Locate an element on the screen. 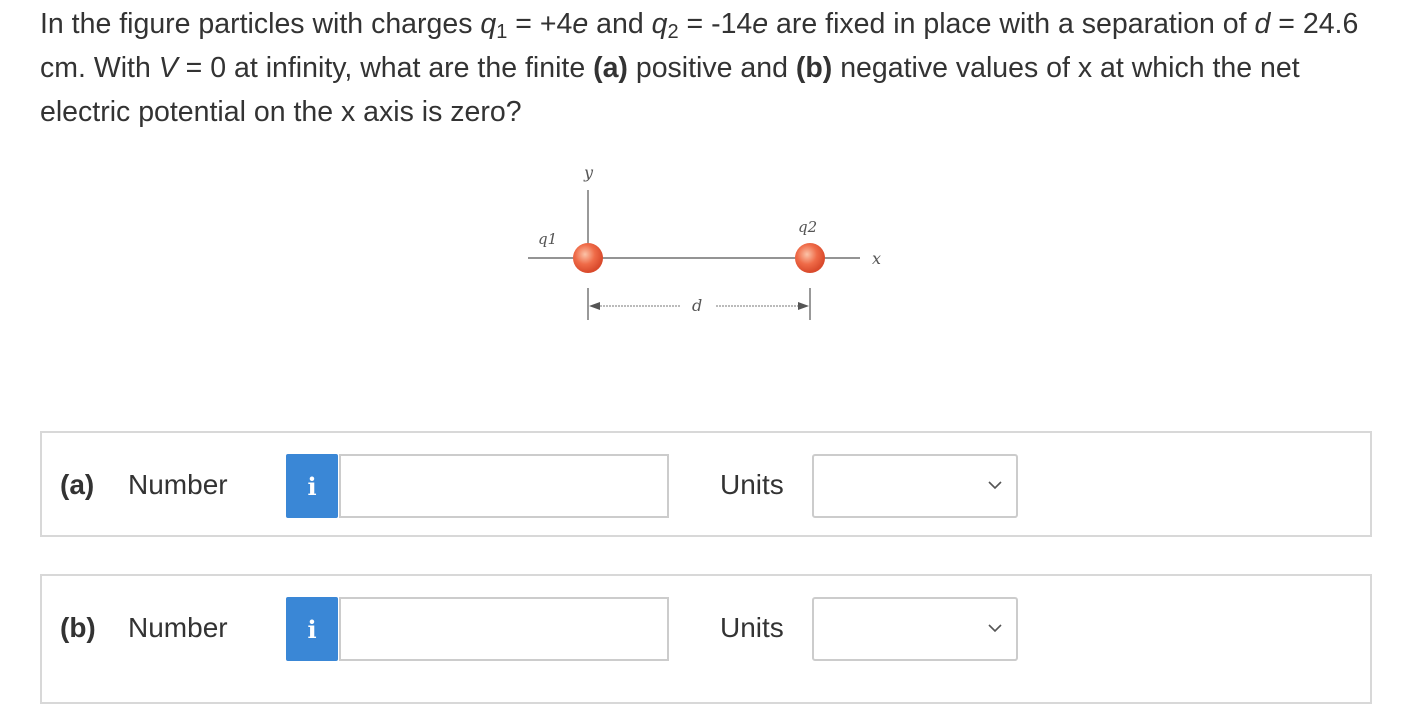 The height and width of the screenshot is (704, 1428). d-arrow-right is located at coordinates (803, 306).